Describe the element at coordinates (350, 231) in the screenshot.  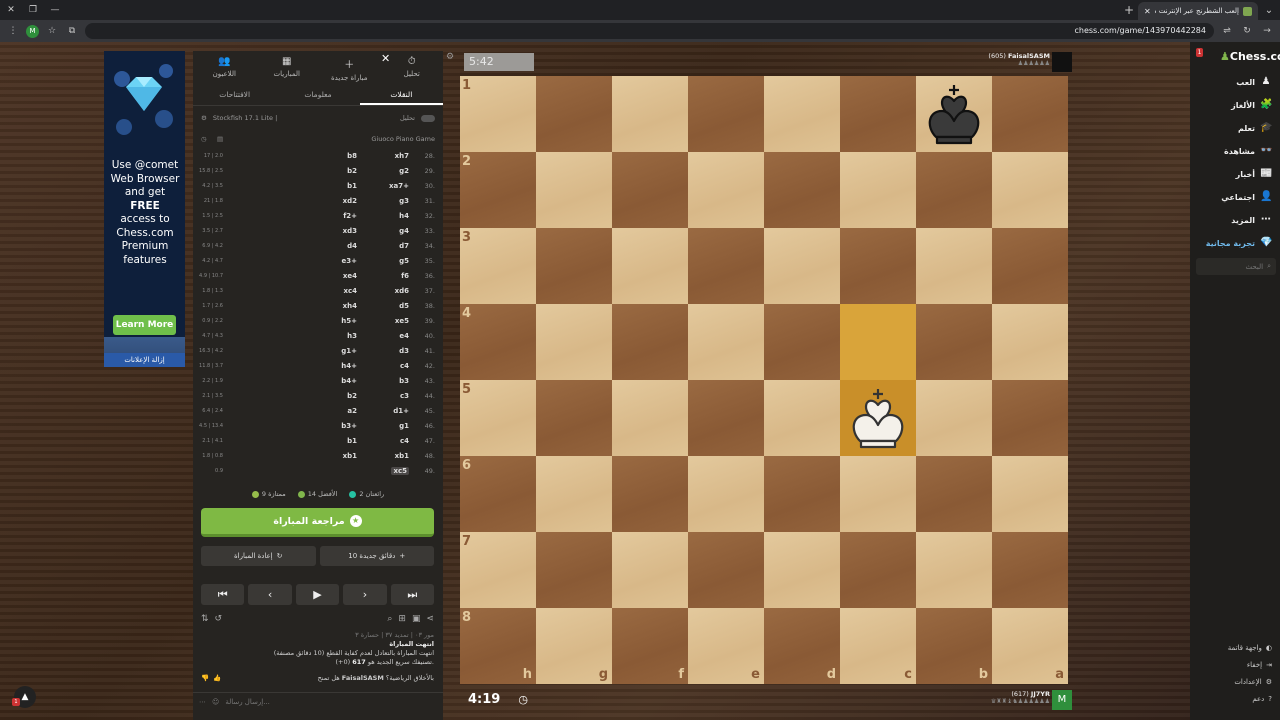
I see `black-move: xd3` at that location.